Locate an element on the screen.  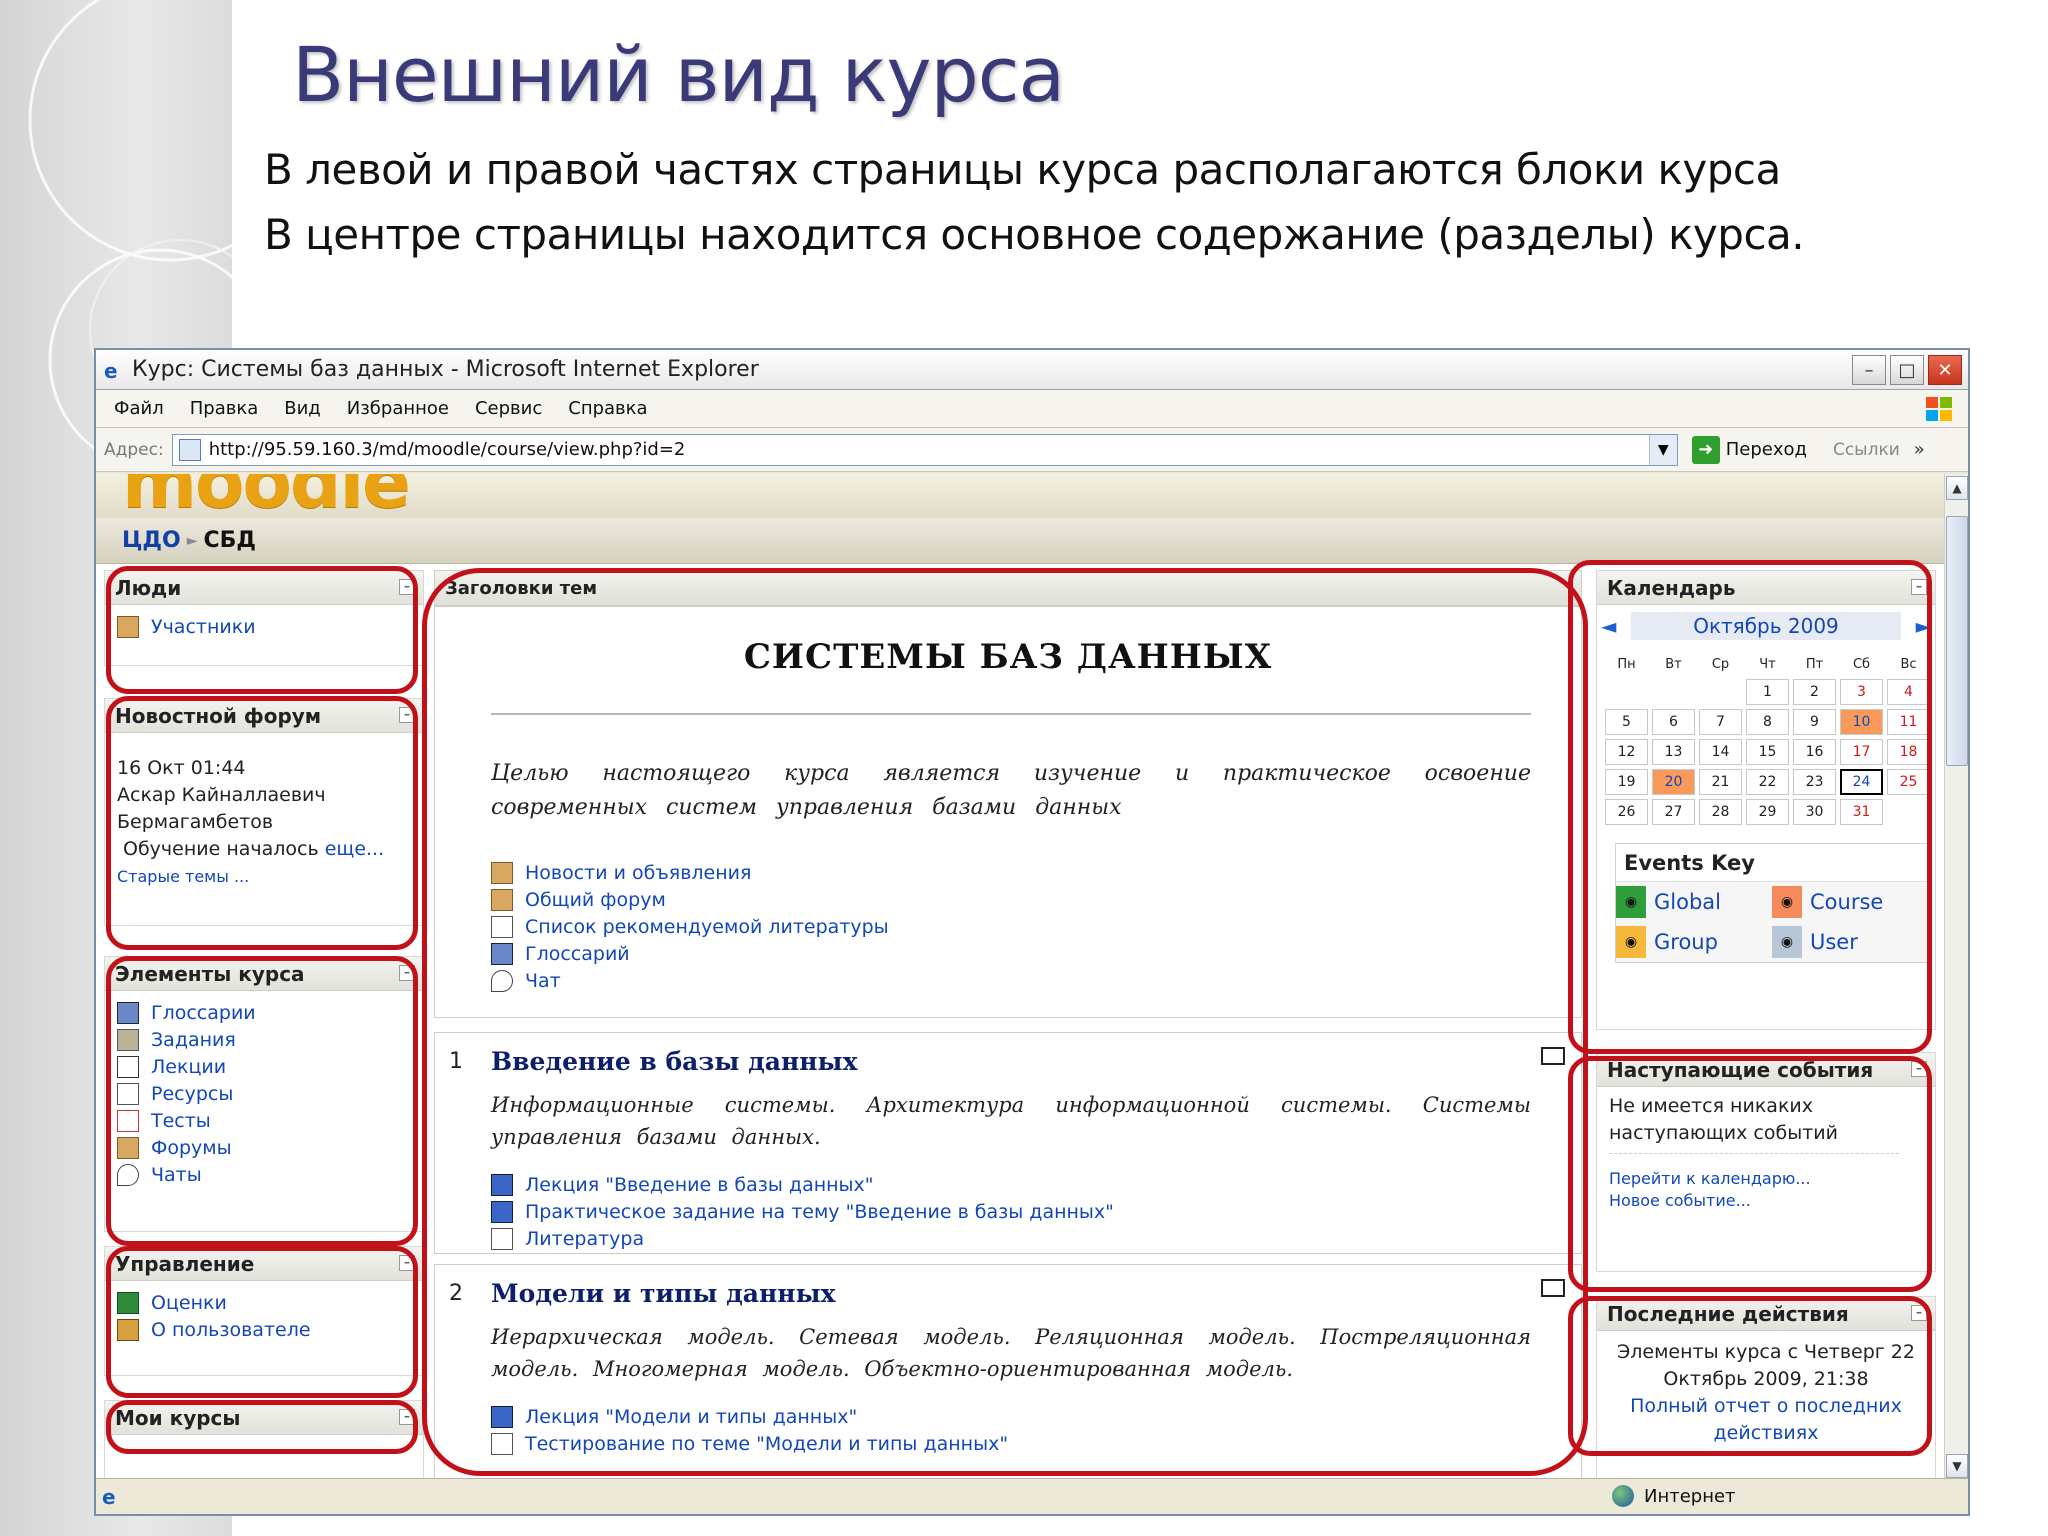
calendar-day: 22 is located at coordinates (1767, 782).